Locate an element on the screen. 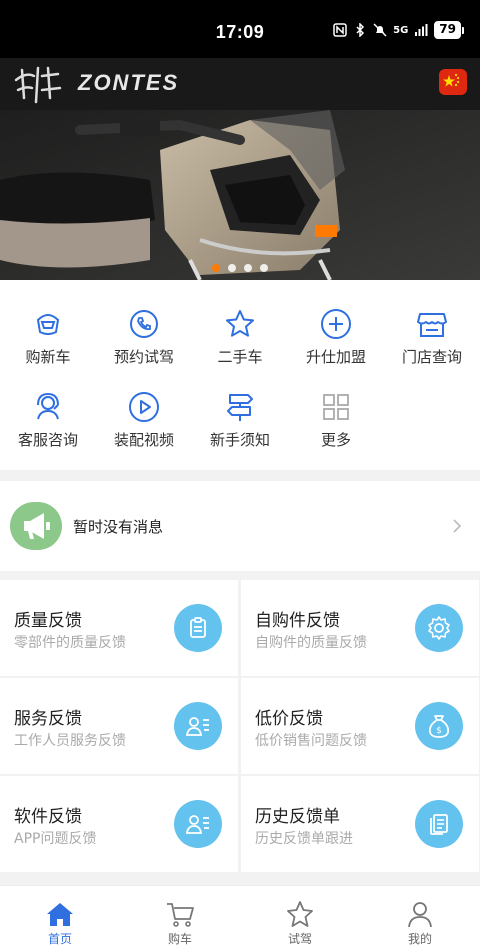 The height and width of the screenshot is (950, 480). quick-item-franchise: 升仕加盟 is located at coordinates (336, 343).